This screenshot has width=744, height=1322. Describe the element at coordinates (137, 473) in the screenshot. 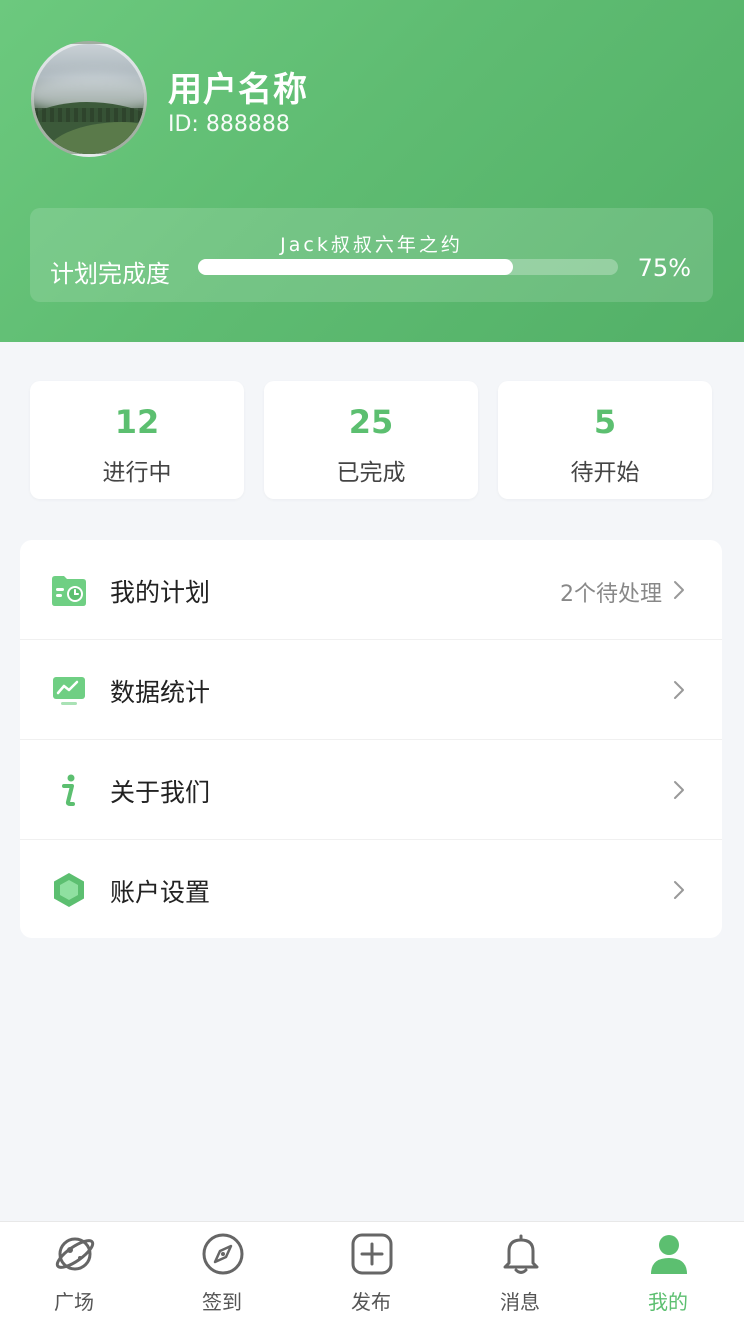

I see `stat-label: 进行中` at that location.